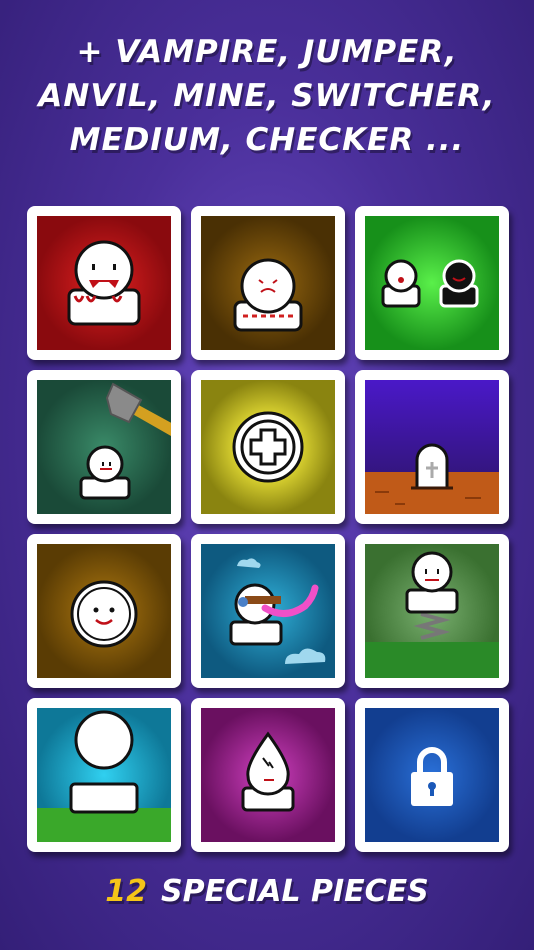 The image size is (534, 950). Describe the element at coordinates (294, 891) in the screenshot. I see `pieces-label: SPECIAL PIECES` at that location.